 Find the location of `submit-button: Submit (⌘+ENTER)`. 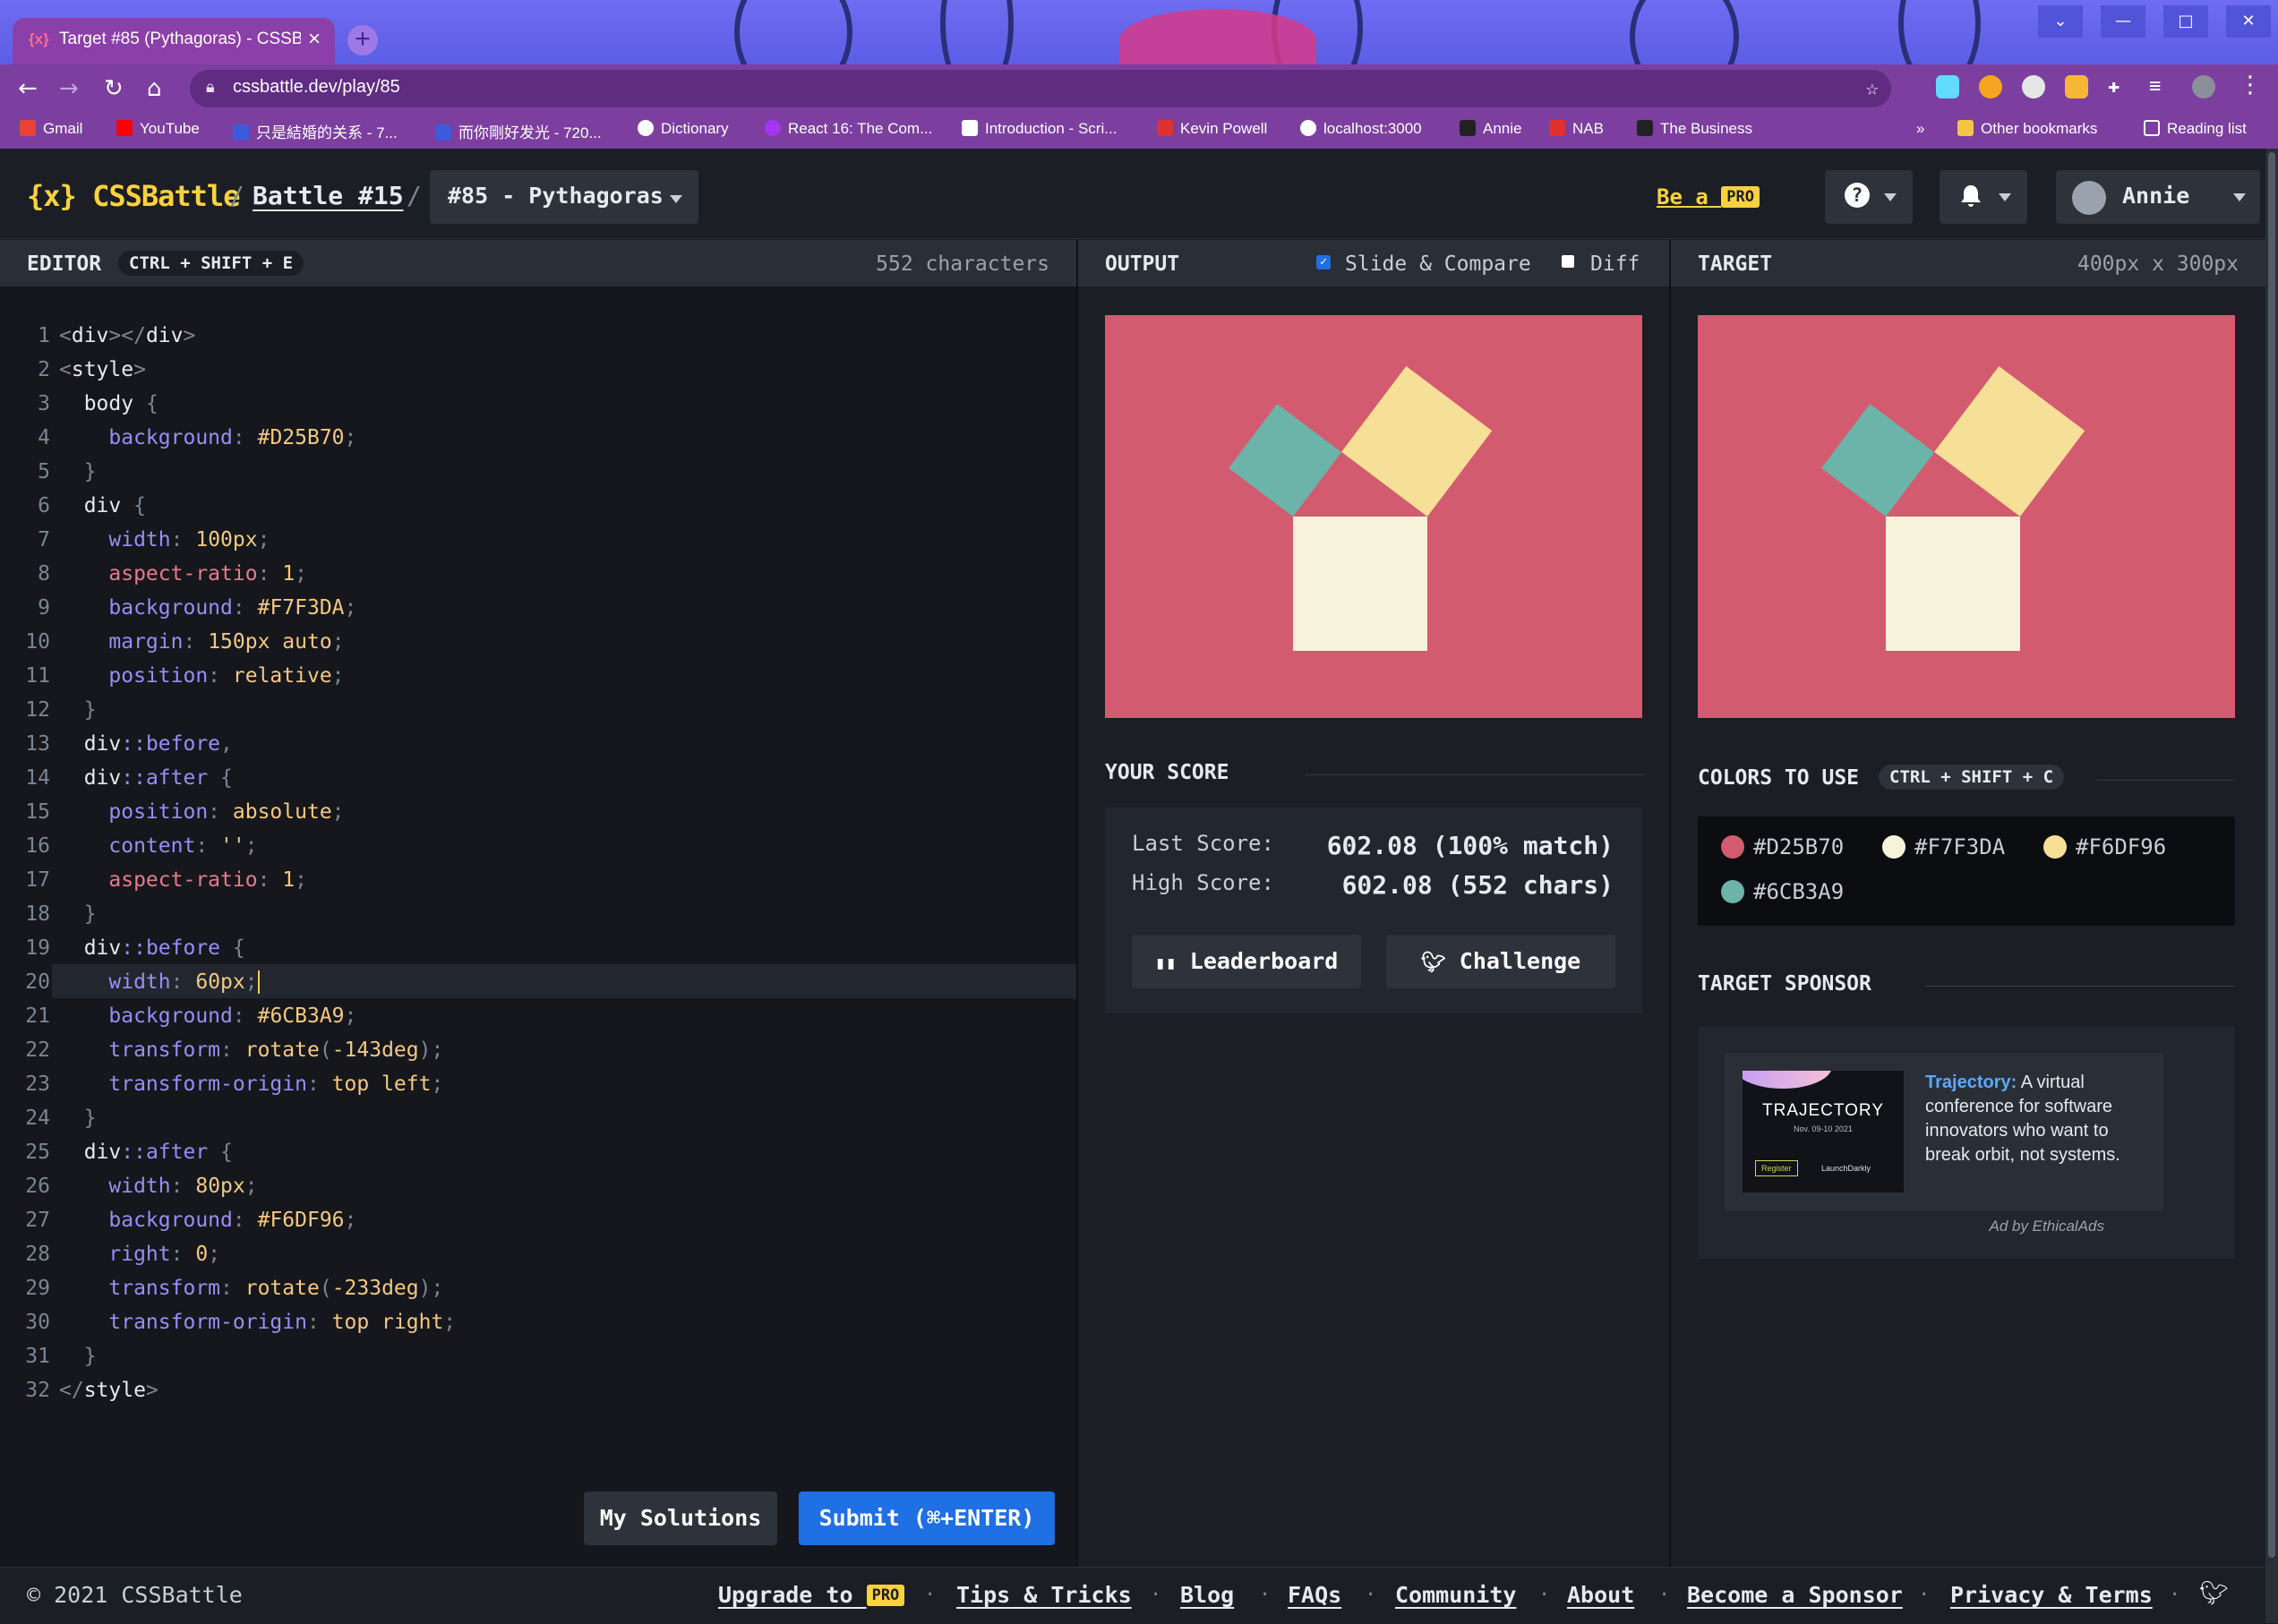

submit-button: Submit (⌘+ENTER) is located at coordinates (927, 1518).